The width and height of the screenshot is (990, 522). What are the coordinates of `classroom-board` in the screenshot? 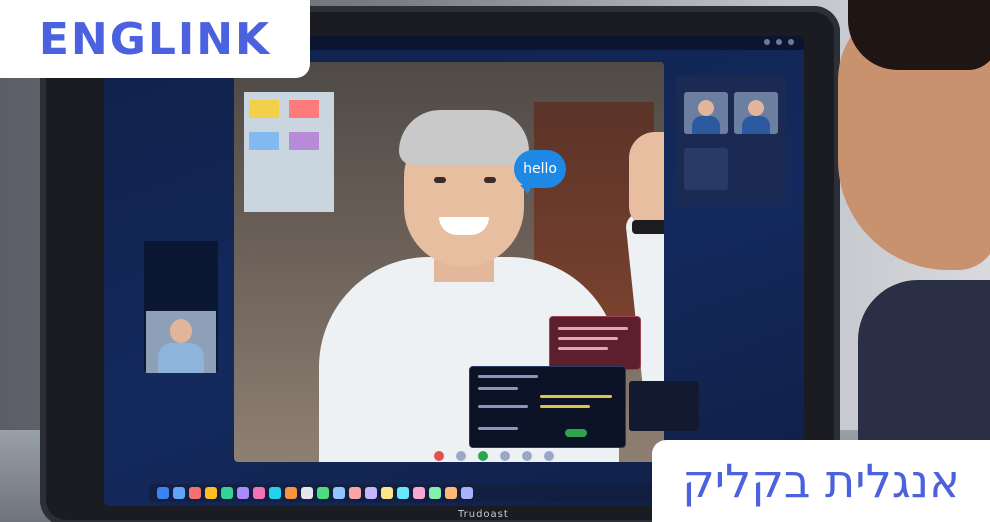 It's located at (289, 152).